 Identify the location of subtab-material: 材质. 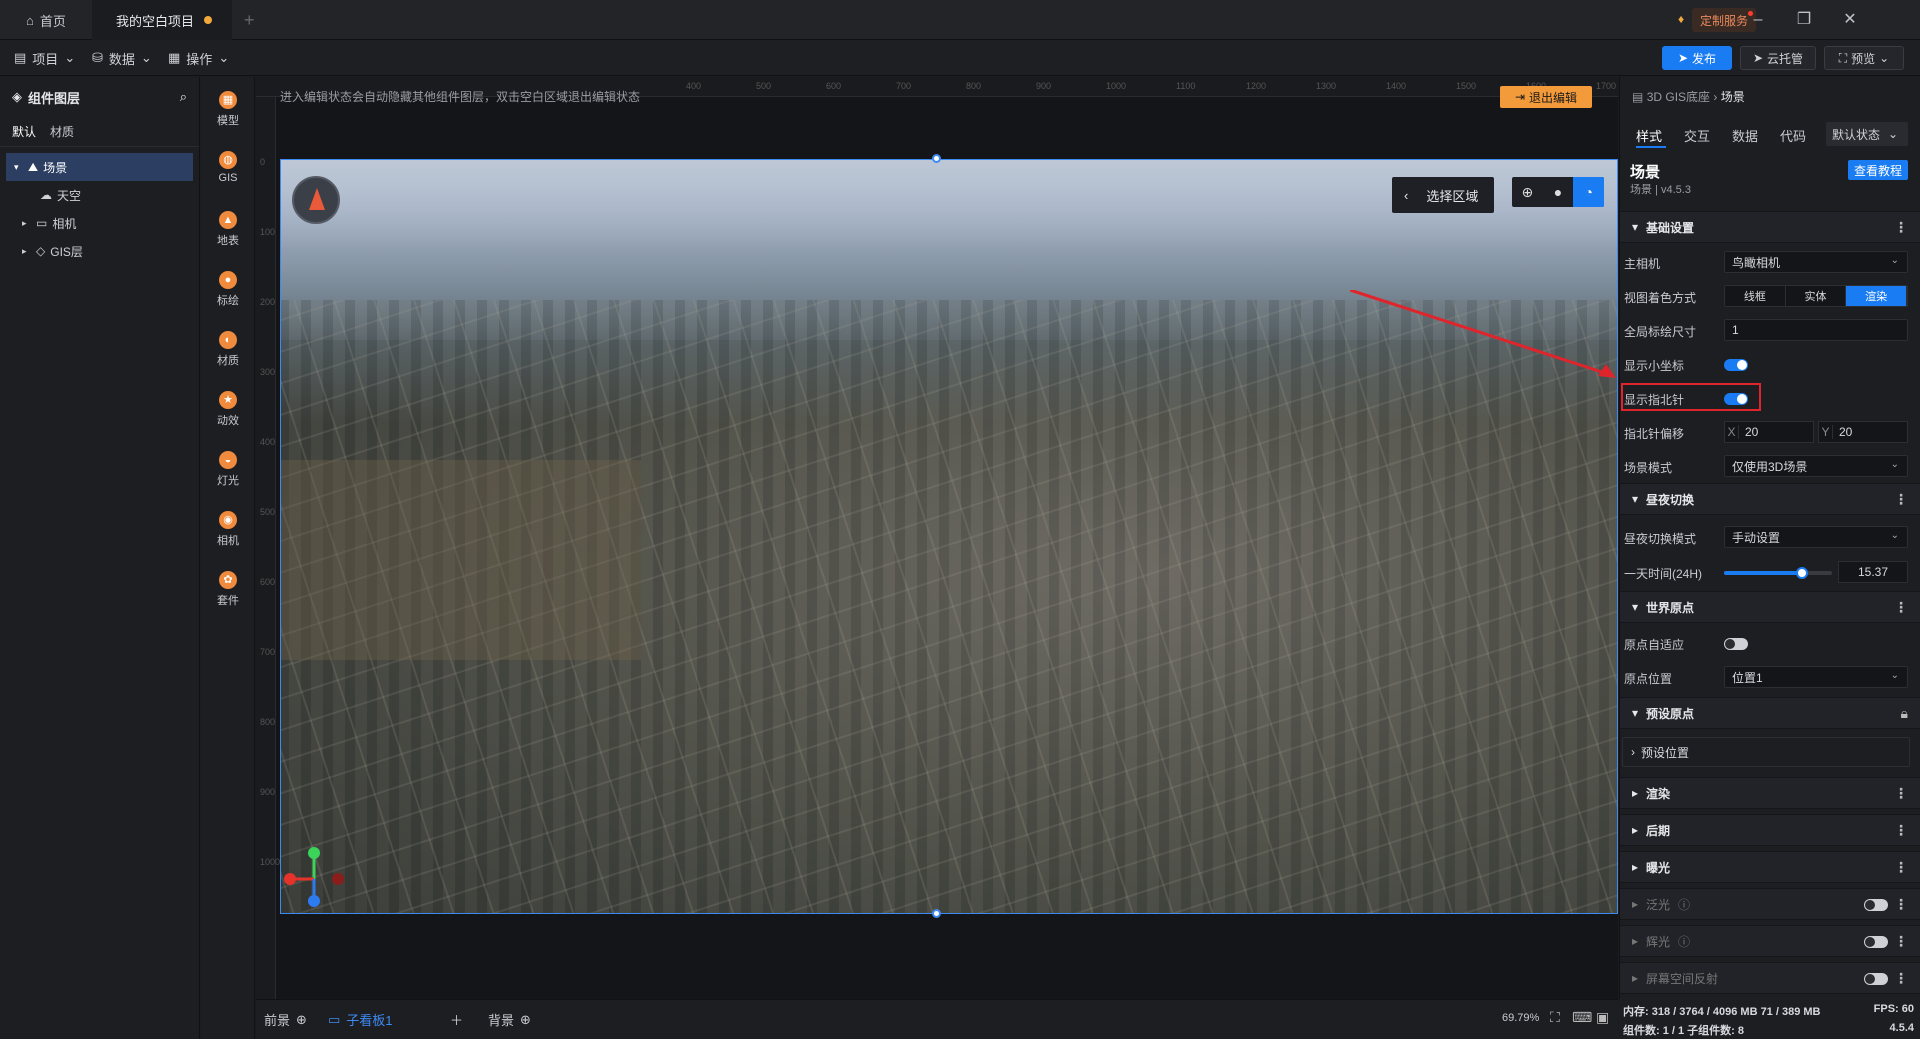
(62, 131).